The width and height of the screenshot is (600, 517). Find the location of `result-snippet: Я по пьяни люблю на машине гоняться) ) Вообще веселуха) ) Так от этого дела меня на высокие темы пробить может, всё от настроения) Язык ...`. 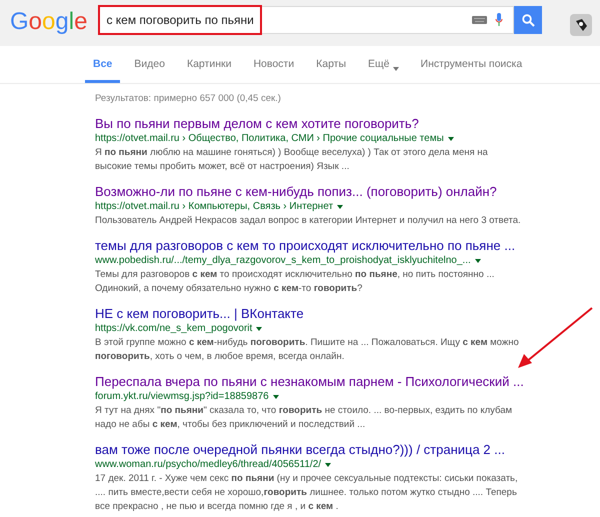

result-snippet: Я по пьяни люблю на машине гоняться) ) Вообще веселуха) ) Так от этого дела меня на высокие темы пробить может, всё от настроения) Язык ... is located at coordinates (292, 160).